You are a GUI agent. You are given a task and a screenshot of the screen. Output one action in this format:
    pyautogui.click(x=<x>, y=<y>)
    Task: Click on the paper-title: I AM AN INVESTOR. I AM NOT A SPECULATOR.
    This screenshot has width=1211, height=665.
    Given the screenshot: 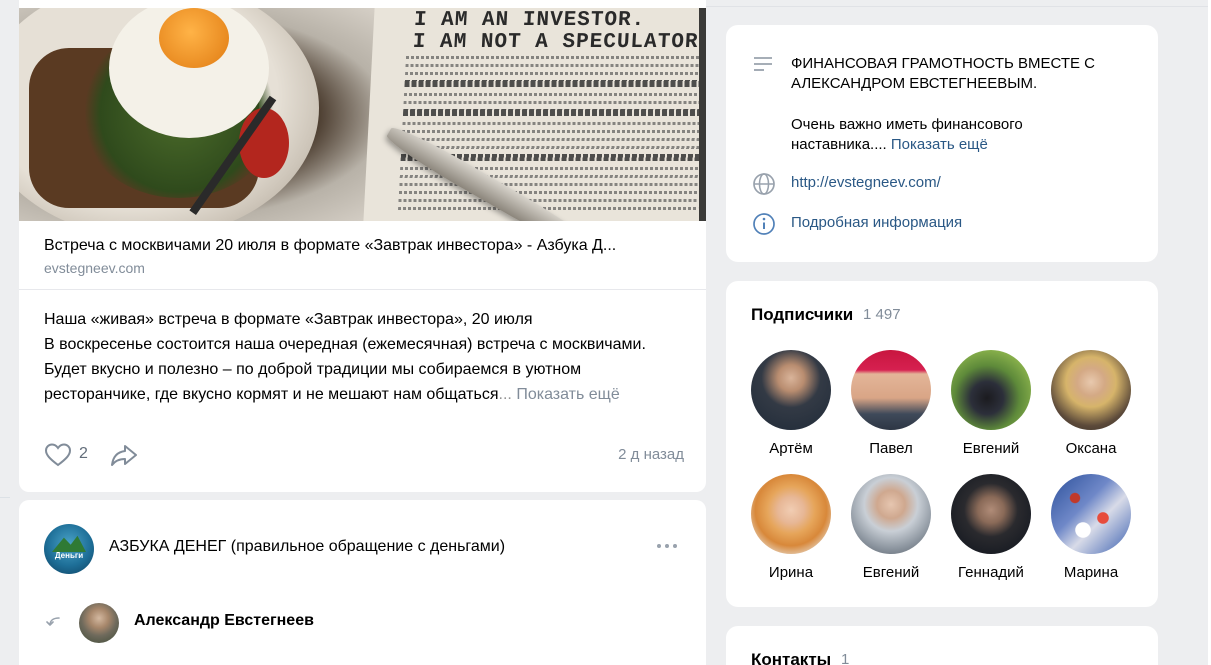 What is the action you would take?
    pyautogui.click(x=559, y=31)
    